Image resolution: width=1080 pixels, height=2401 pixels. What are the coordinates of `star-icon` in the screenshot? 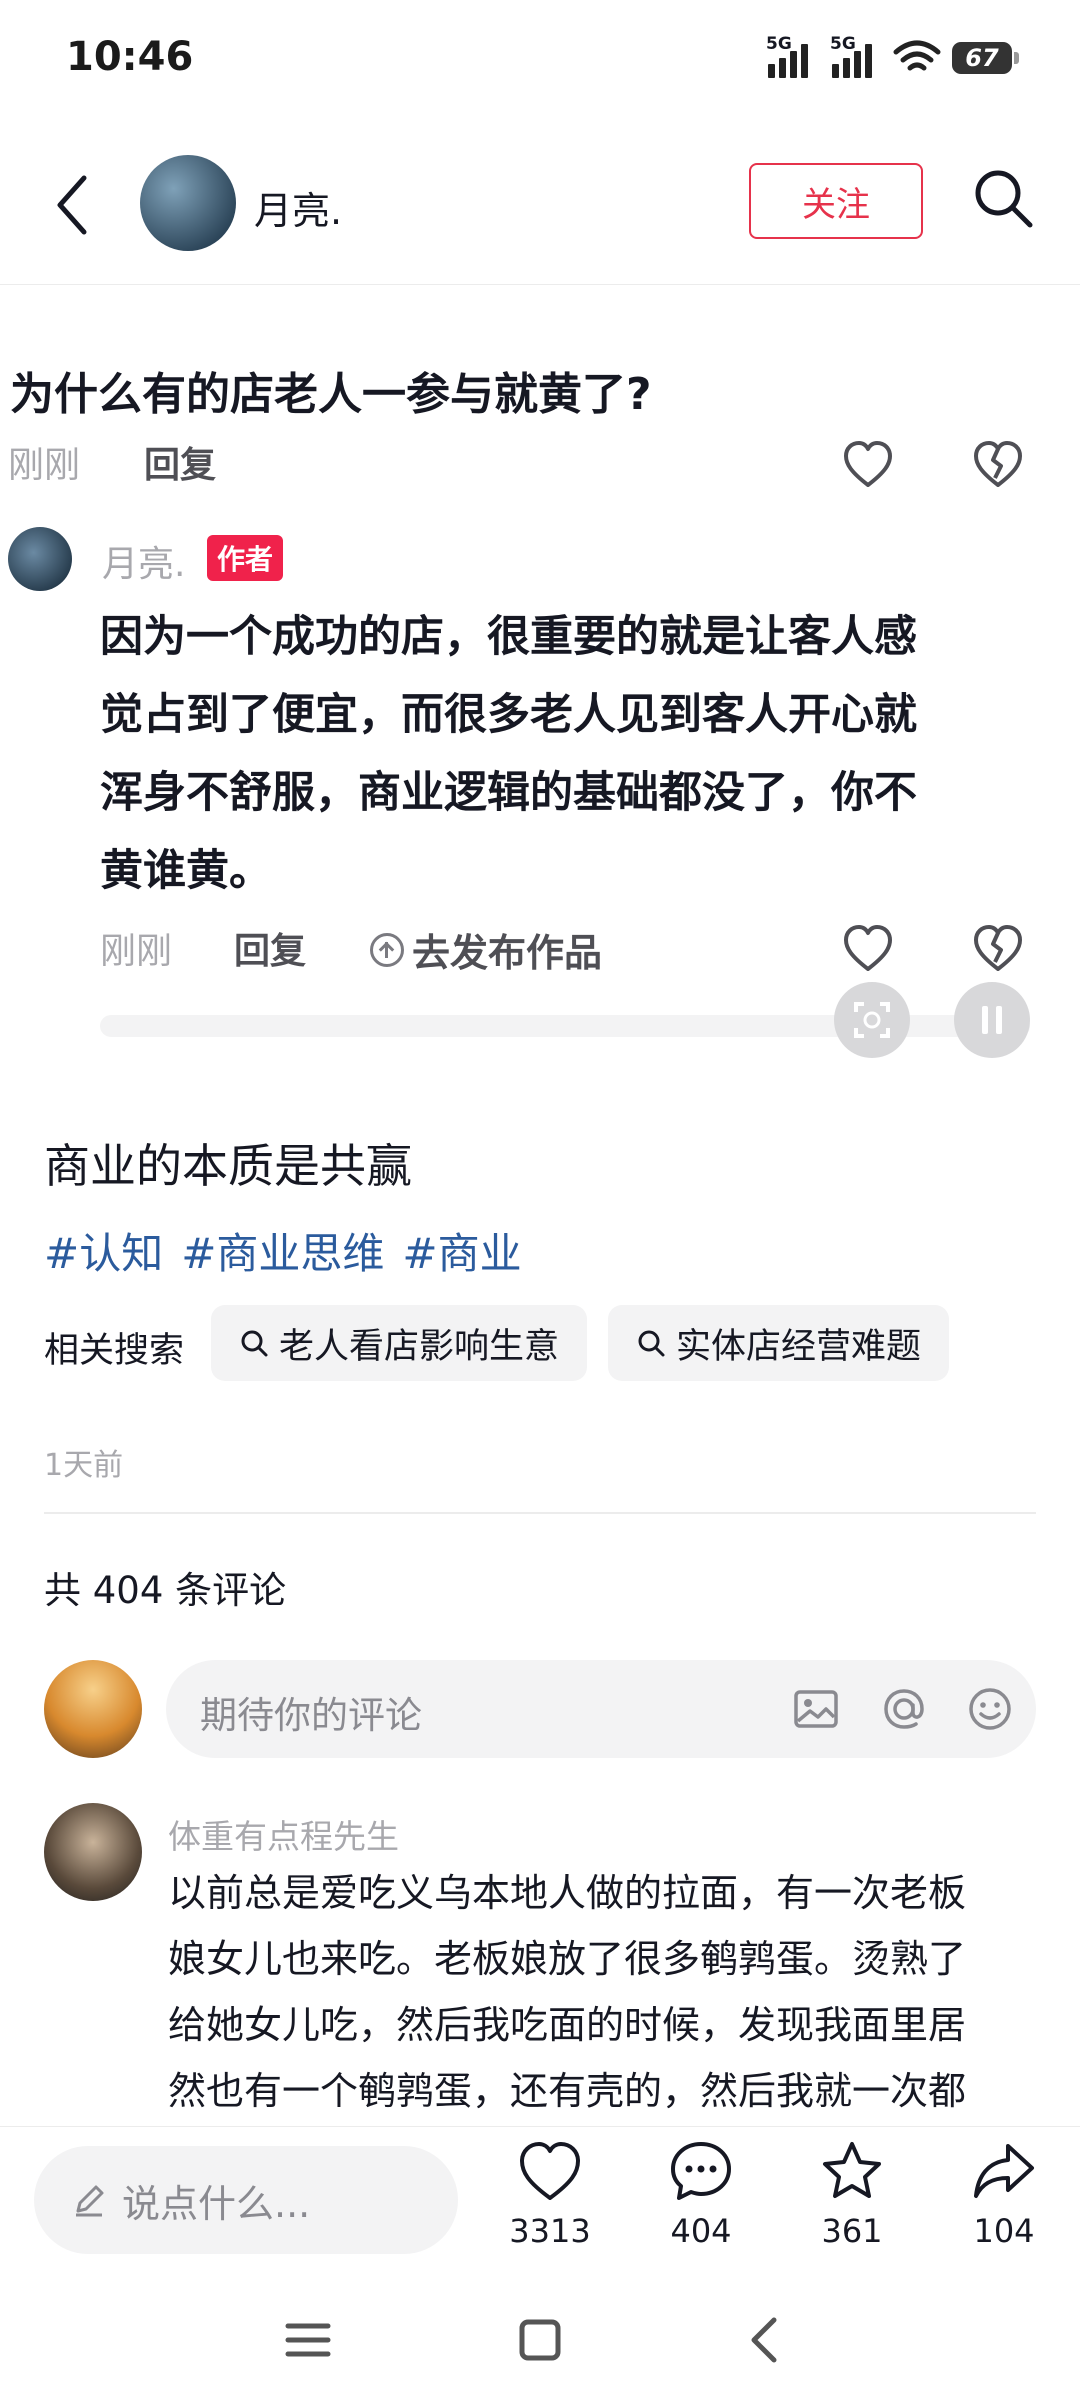 It's located at (852, 2170).